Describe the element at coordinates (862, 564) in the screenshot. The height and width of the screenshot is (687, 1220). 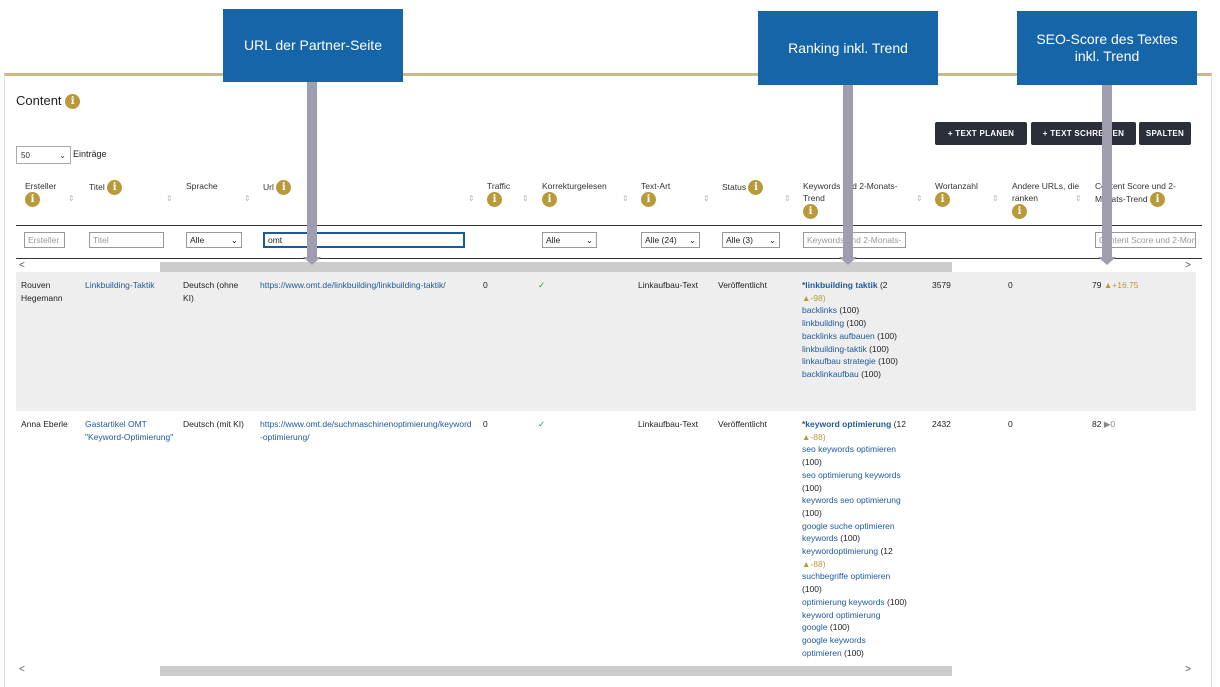
I see `keyword-item: ▲-88)` at that location.